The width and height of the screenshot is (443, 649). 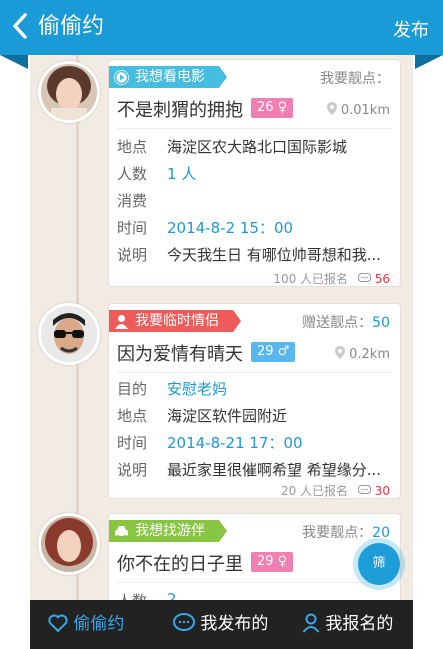 I want to click on bottom-tab-bar: 偷偷约 我发布的 我报名的, so click(x=221, y=624).